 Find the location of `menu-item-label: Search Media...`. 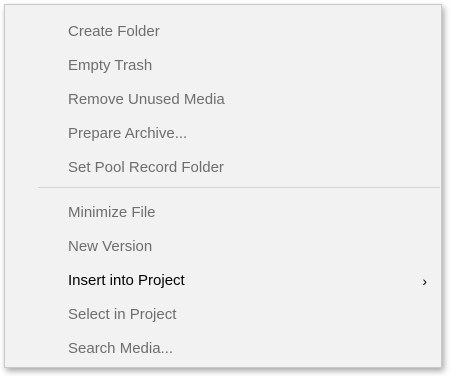

menu-item-label: Search Media... is located at coordinates (121, 348).